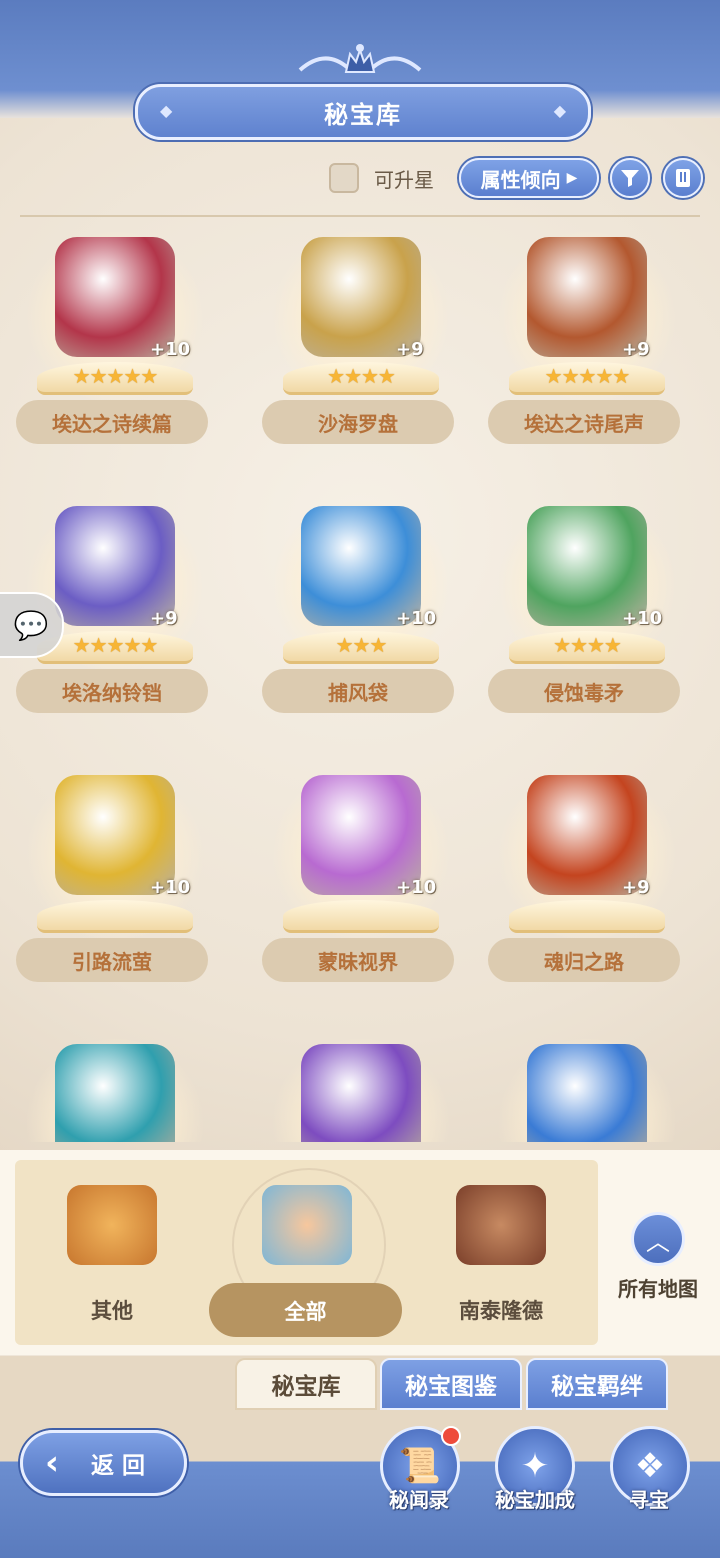 The width and height of the screenshot is (720, 1558). I want to click on treasure-card: +9 ★★★★★ 埃达之诗尾声, so click(587, 342).